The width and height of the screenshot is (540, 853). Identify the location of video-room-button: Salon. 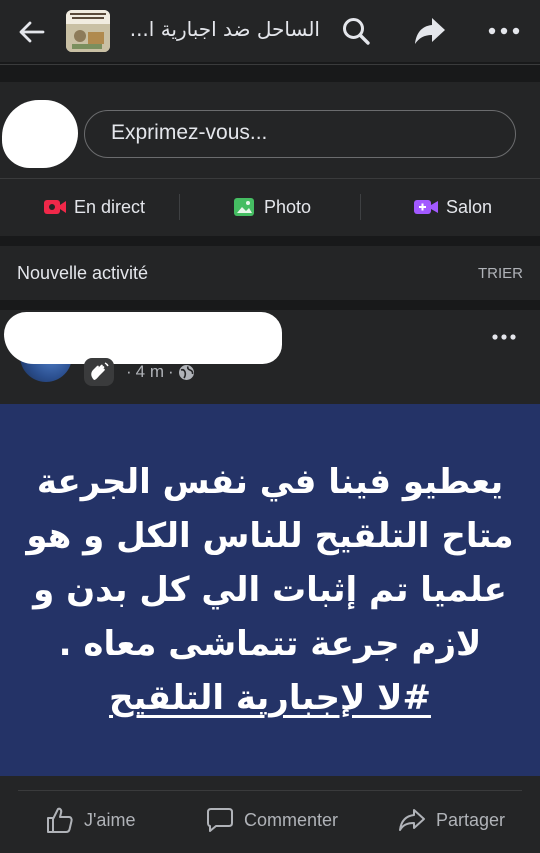
(453, 207).